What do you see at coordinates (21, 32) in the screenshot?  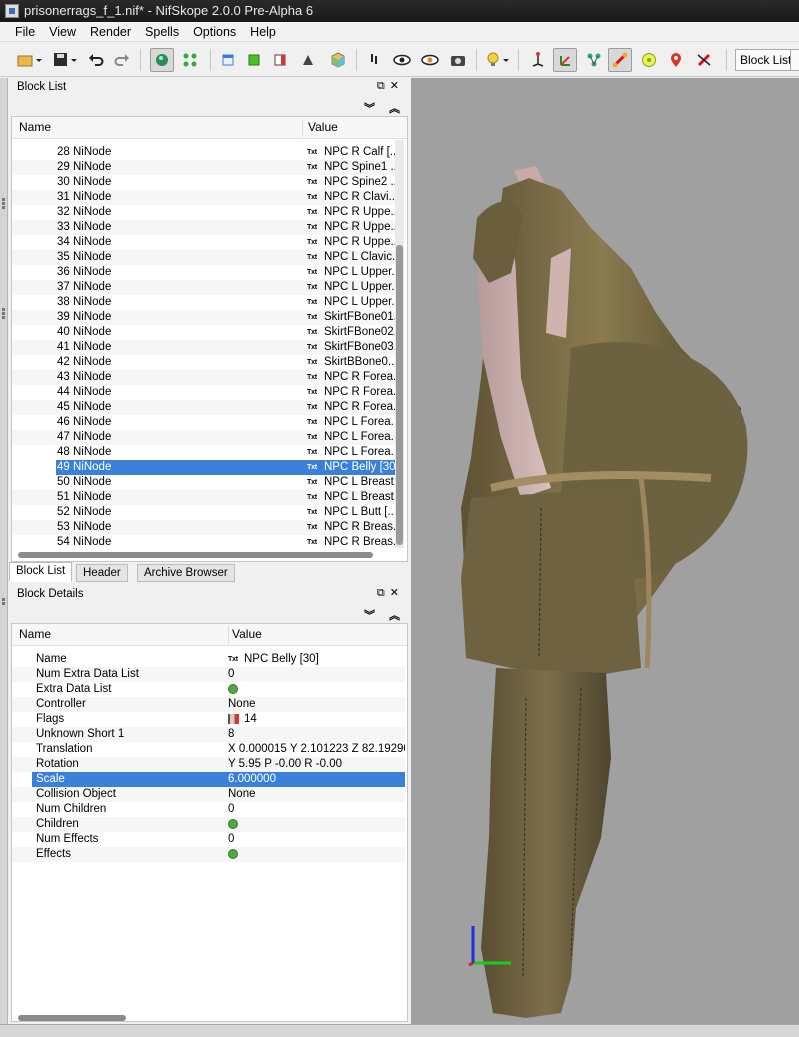 I see `menu-file: File` at bounding box center [21, 32].